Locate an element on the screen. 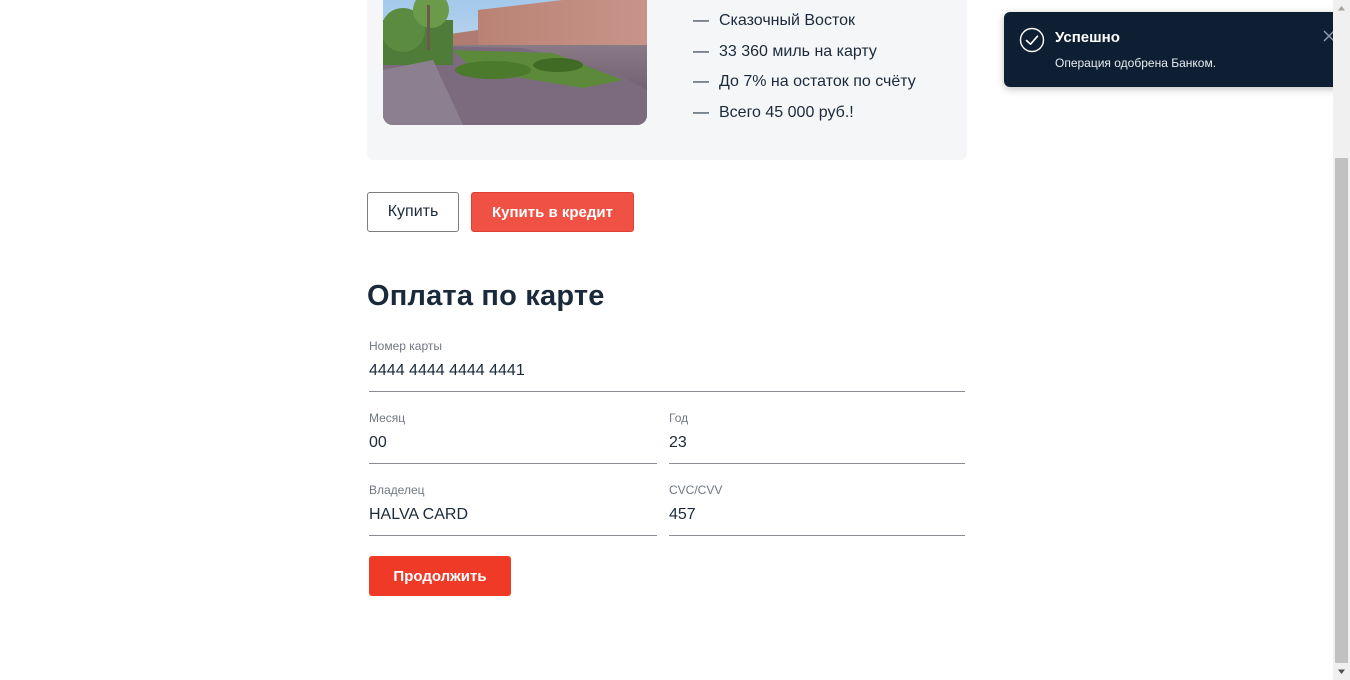  month-input is located at coordinates (513, 443).